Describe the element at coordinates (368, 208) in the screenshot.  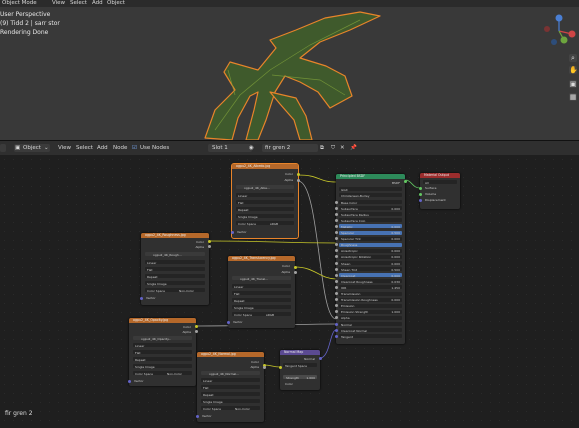
I see `bsdf-input-row: Subsurface 0.000` at that location.